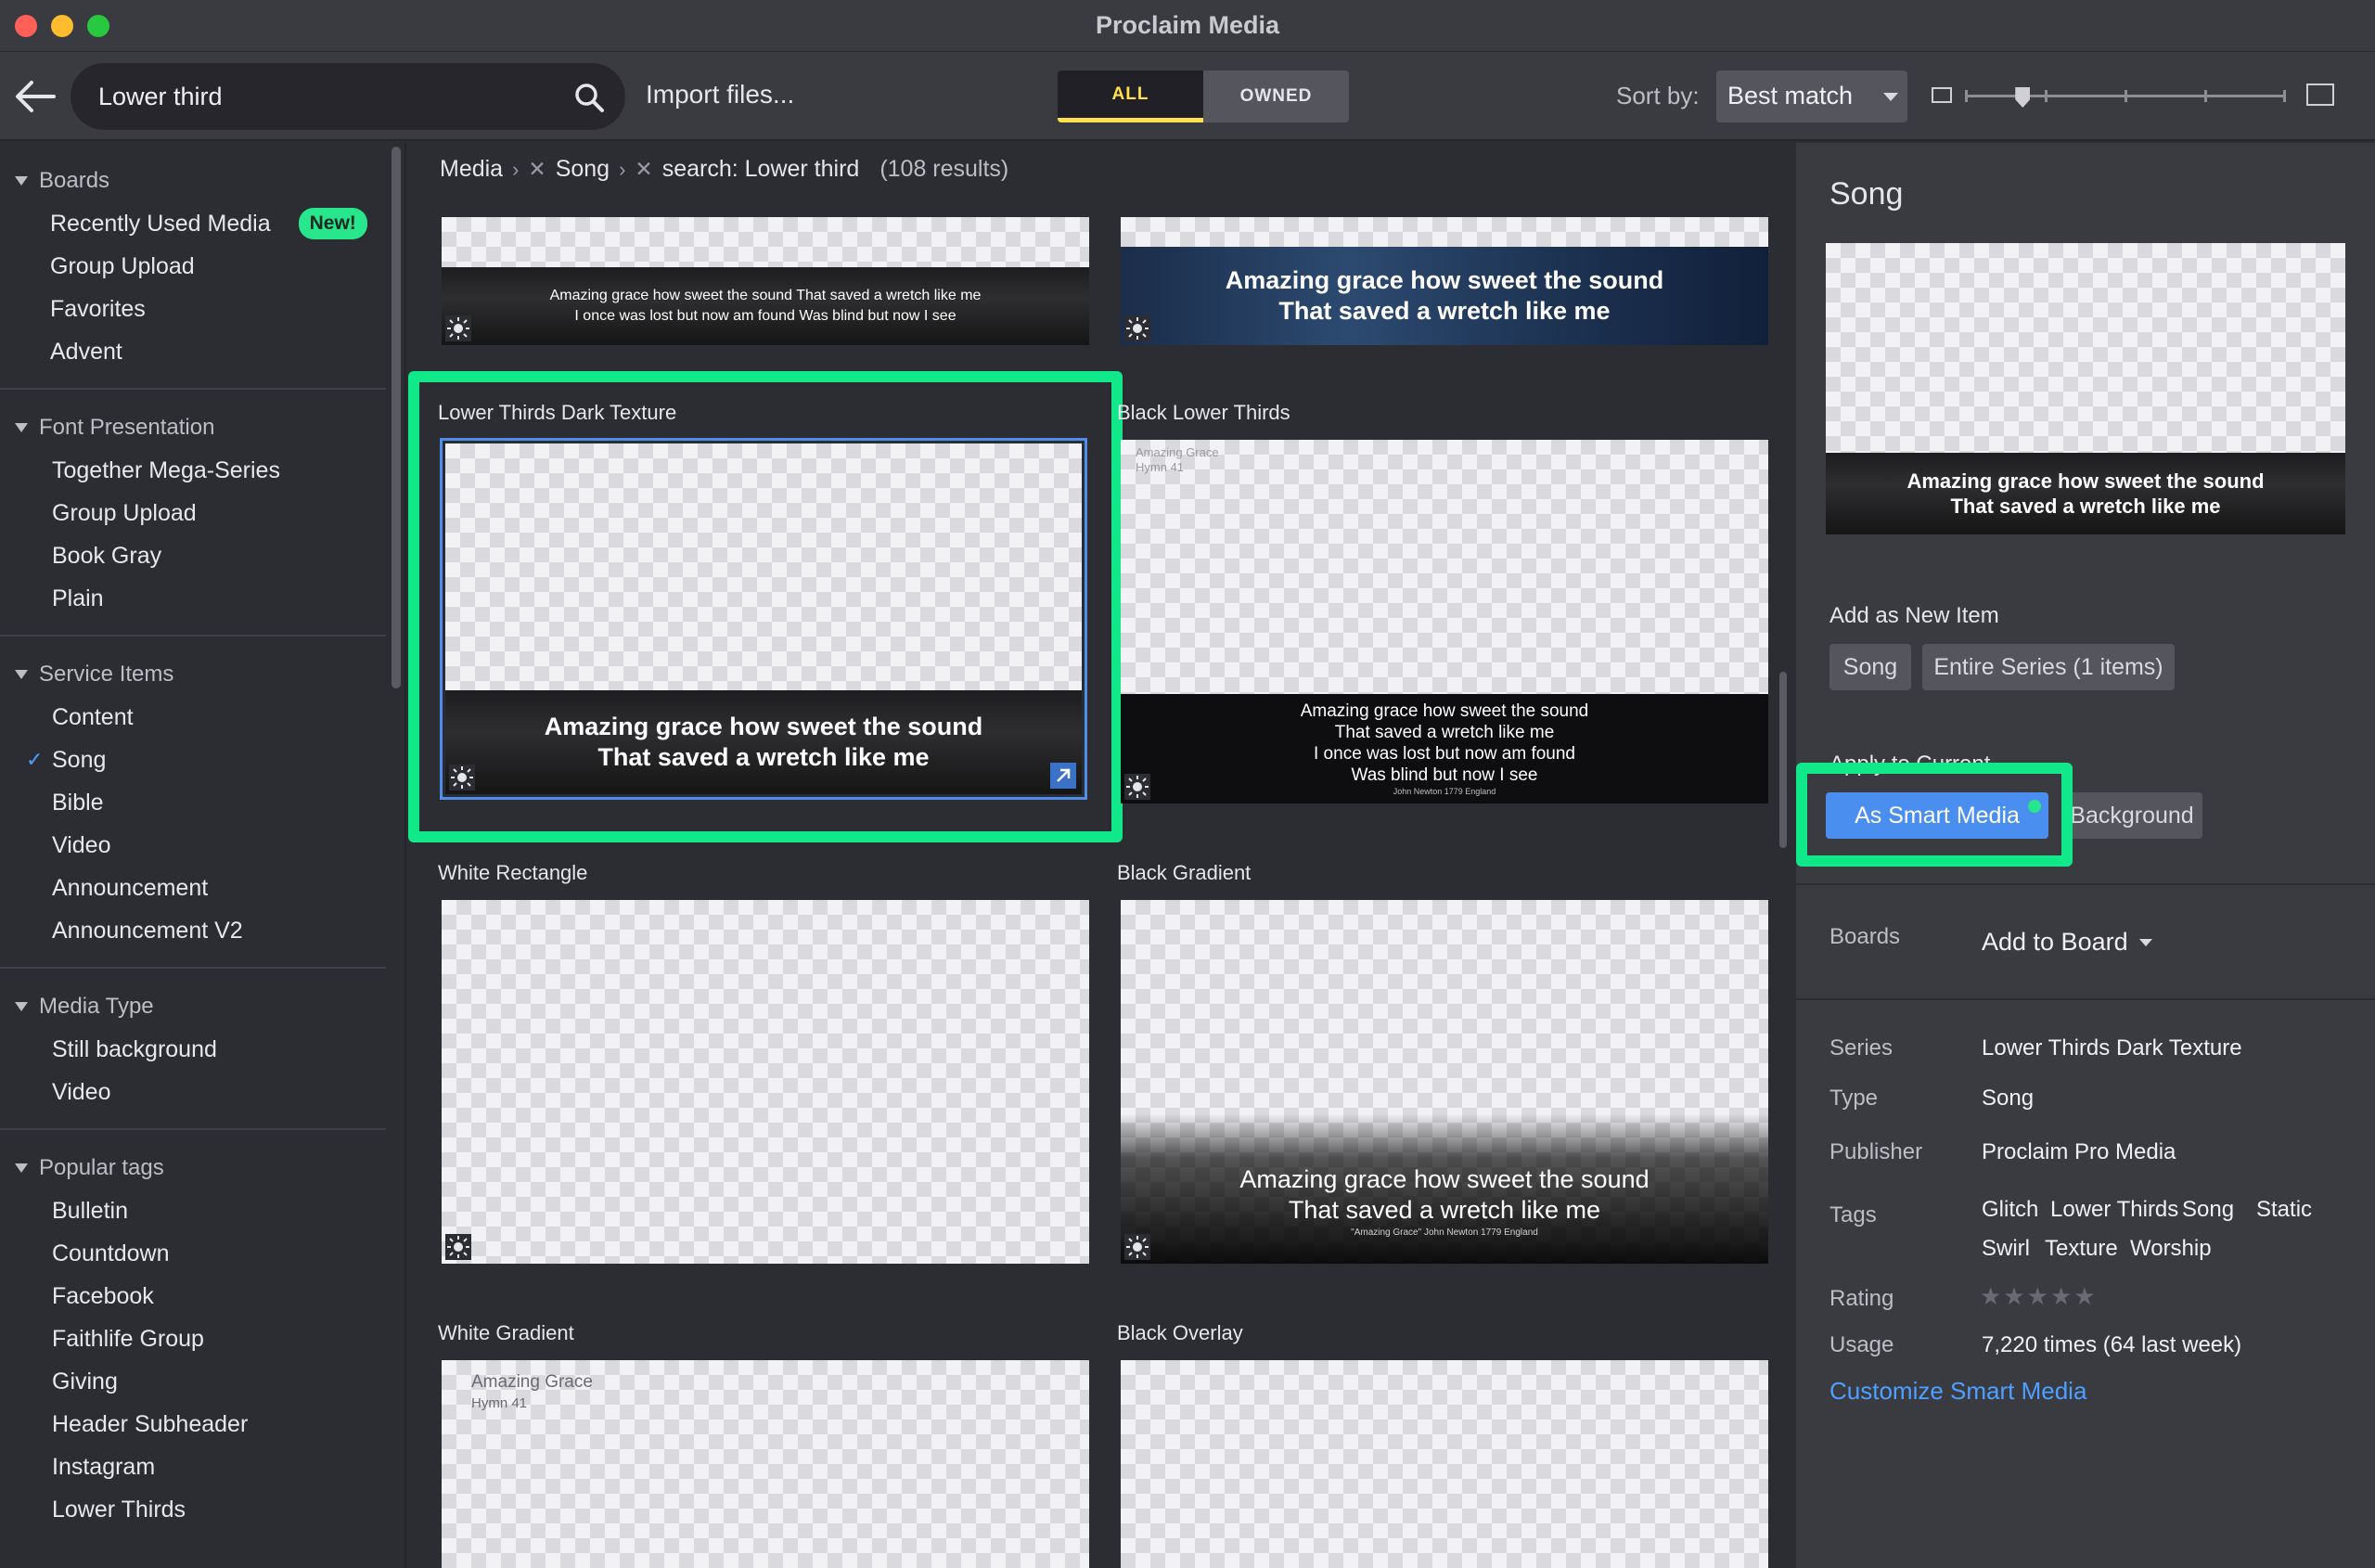  Describe the element at coordinates (1861, 1298) in the screenshot. I see `rating-label: Rating` at that location.